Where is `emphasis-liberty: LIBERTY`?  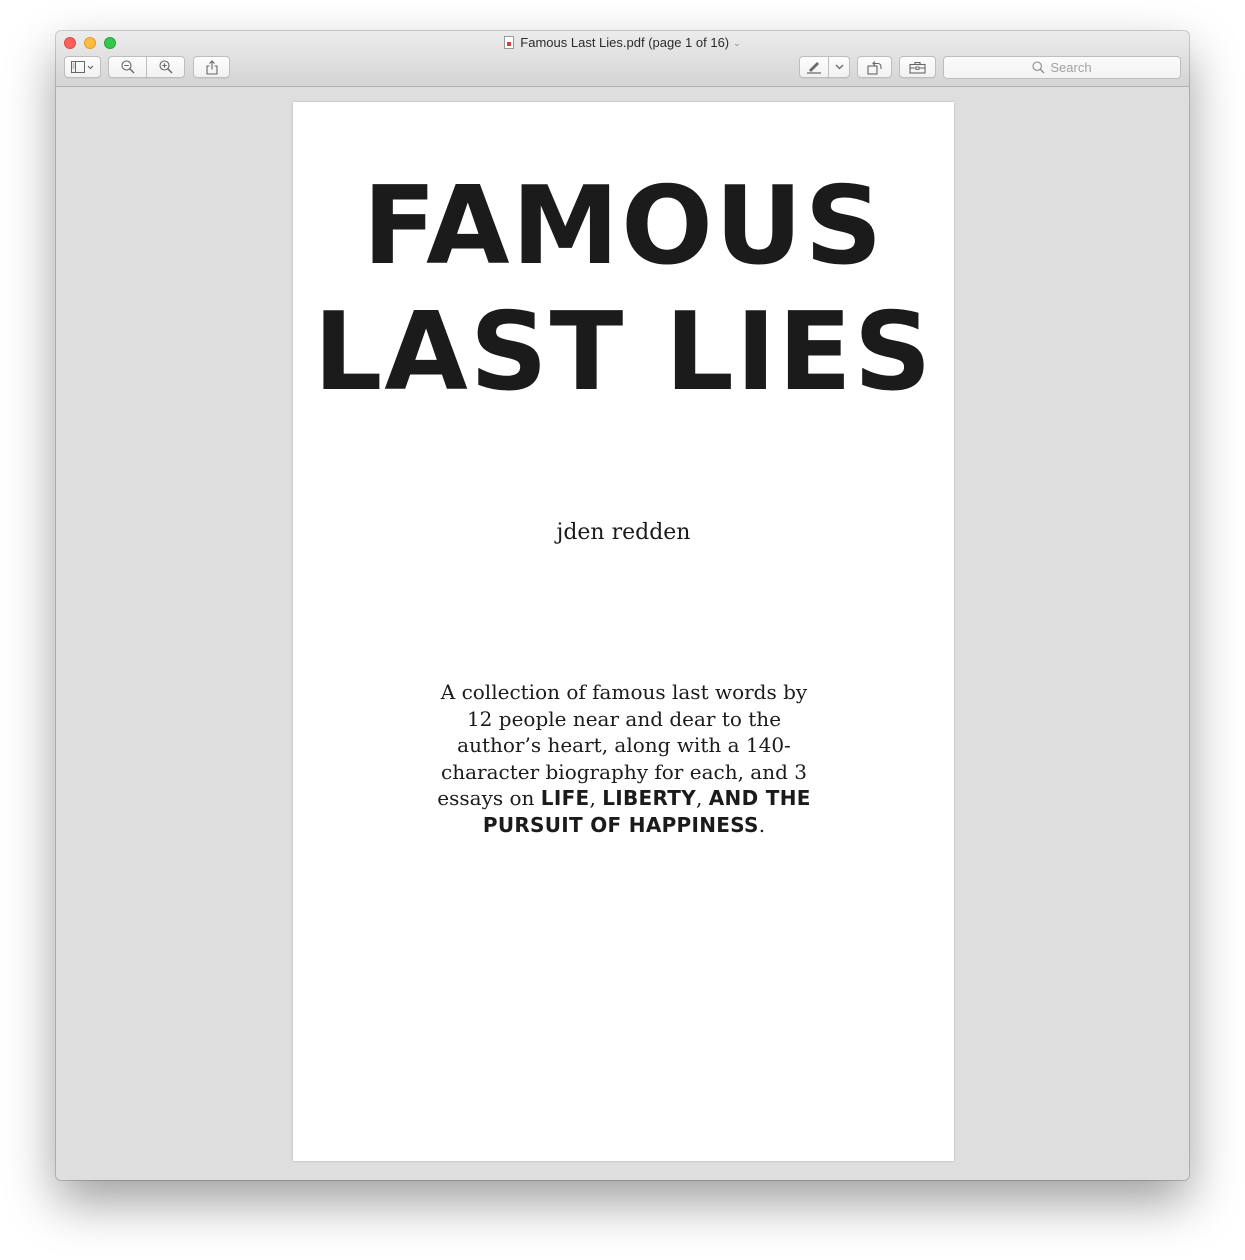
emphasis-liberty: LIBERTY is located at coordinates (649, 798).